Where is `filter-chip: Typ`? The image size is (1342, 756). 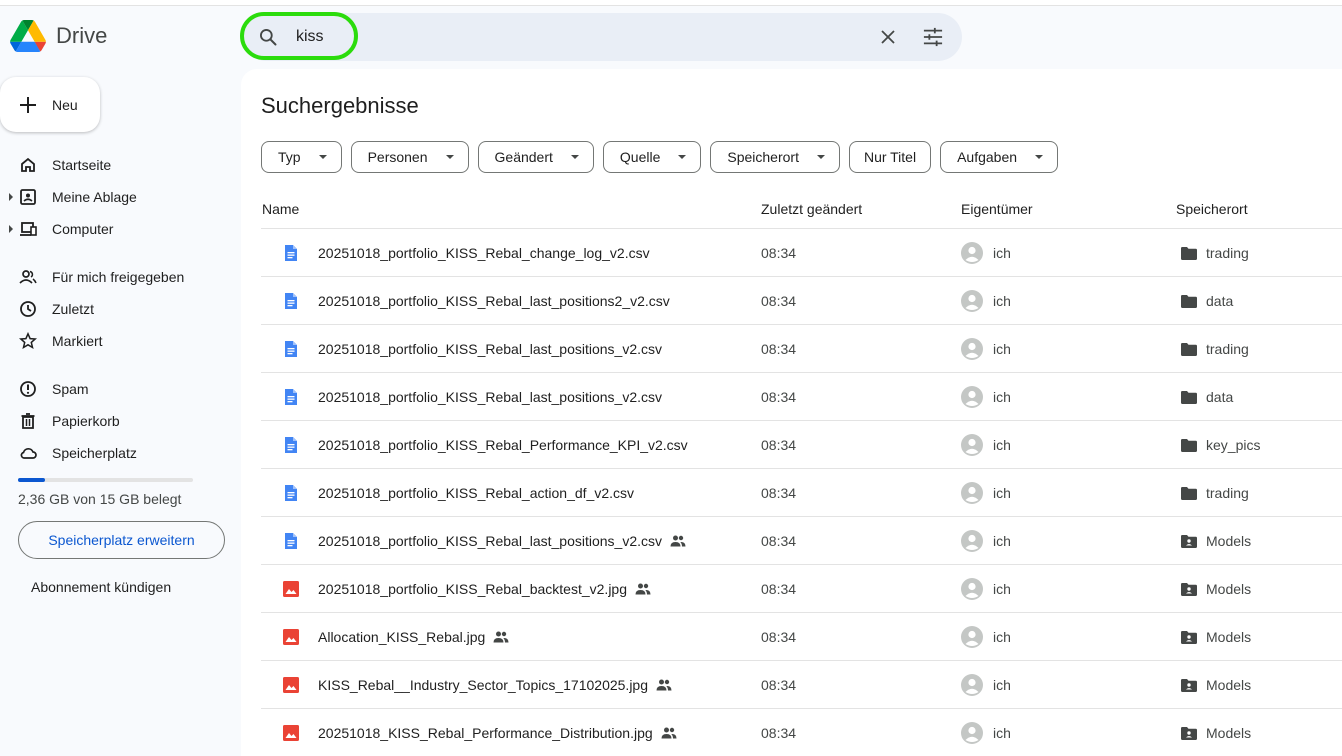 filter-chip: Typ is located at coordinates (301, 157).